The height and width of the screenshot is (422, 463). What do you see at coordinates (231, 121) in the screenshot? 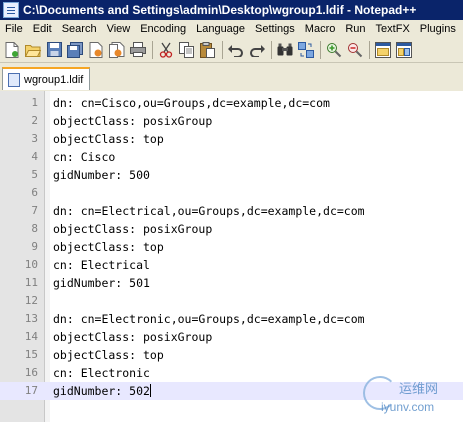
I see `editor-line: 2 objectClass: posixGroup` at bounding box center [231, 121].